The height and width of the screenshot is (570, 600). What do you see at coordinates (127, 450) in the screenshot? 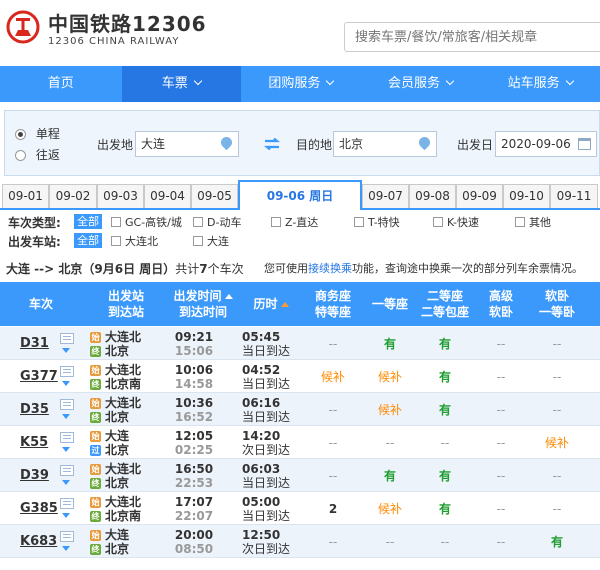
I see `to-station: 过北京` at bounding box center [127, 450].